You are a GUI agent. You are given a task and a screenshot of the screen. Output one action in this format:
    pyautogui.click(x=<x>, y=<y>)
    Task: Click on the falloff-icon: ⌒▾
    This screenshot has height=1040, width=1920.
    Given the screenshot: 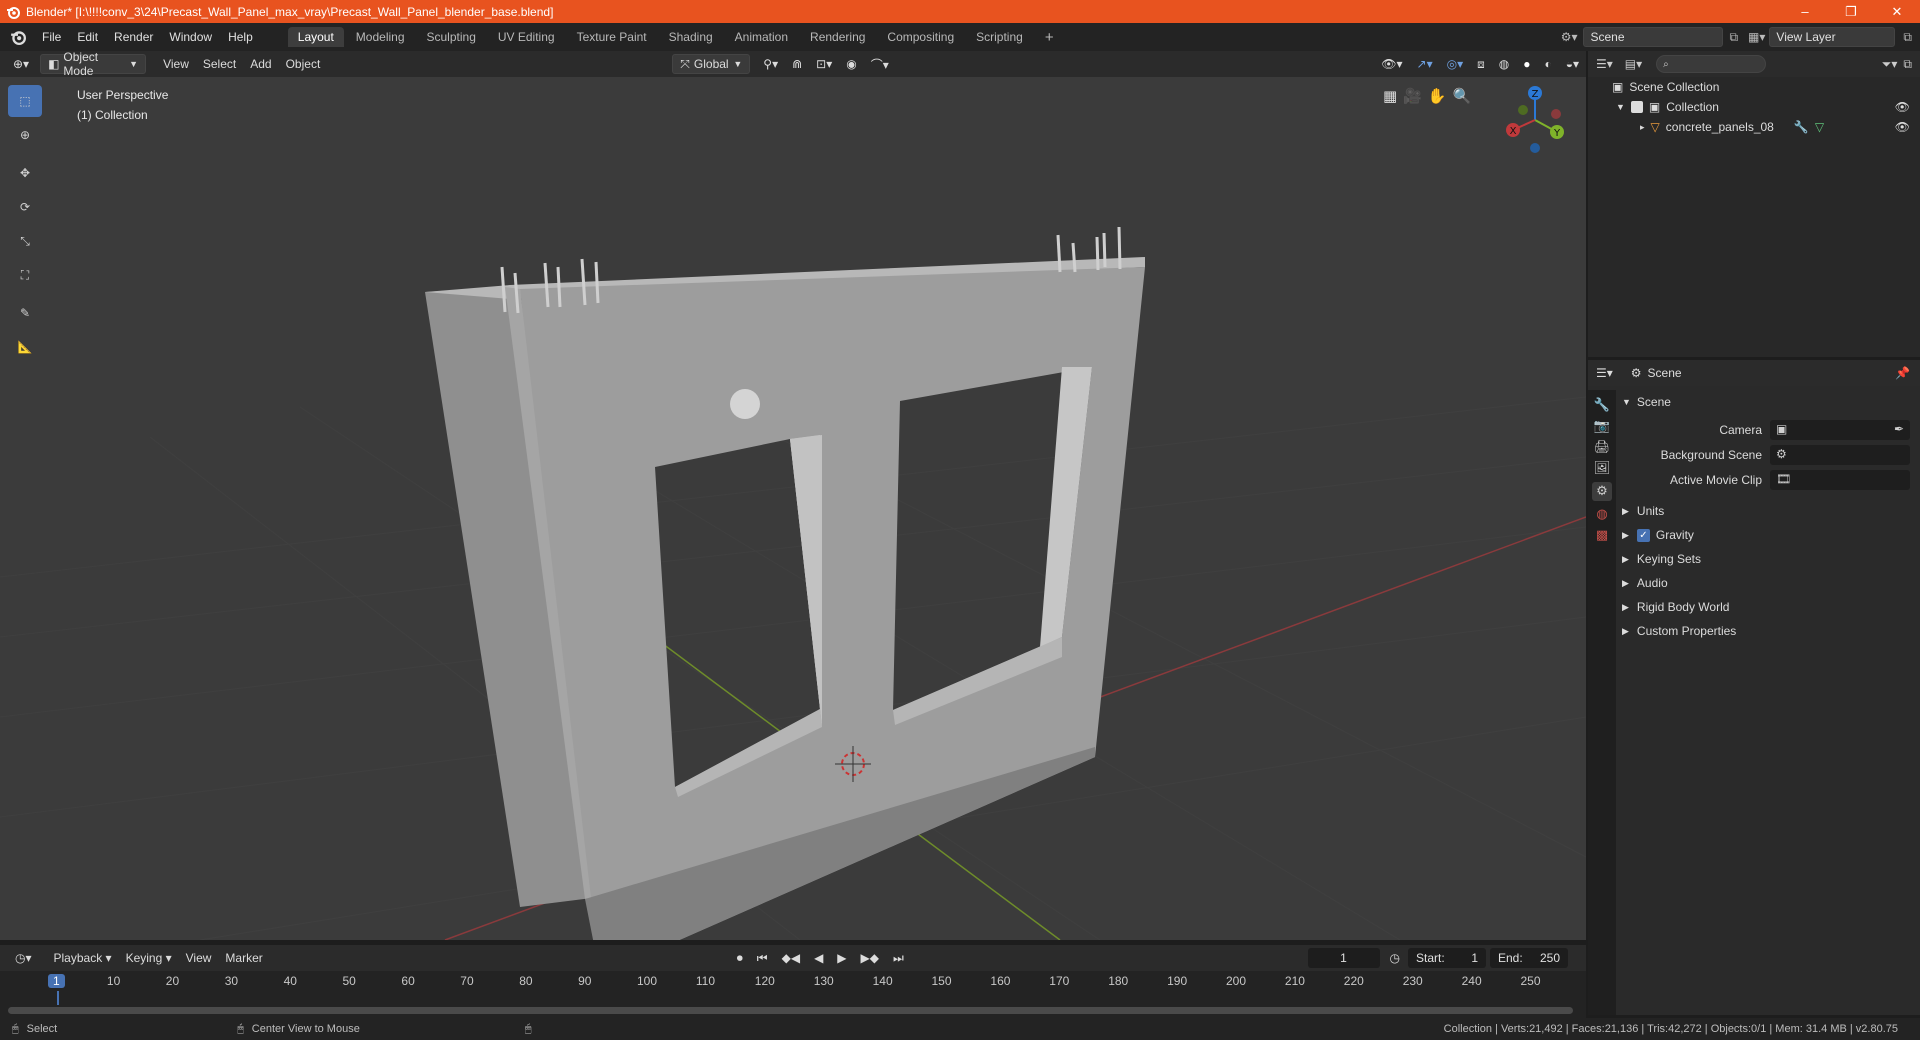 What is the action you would take?
    pyautogui.click(x=880, y=64)
    